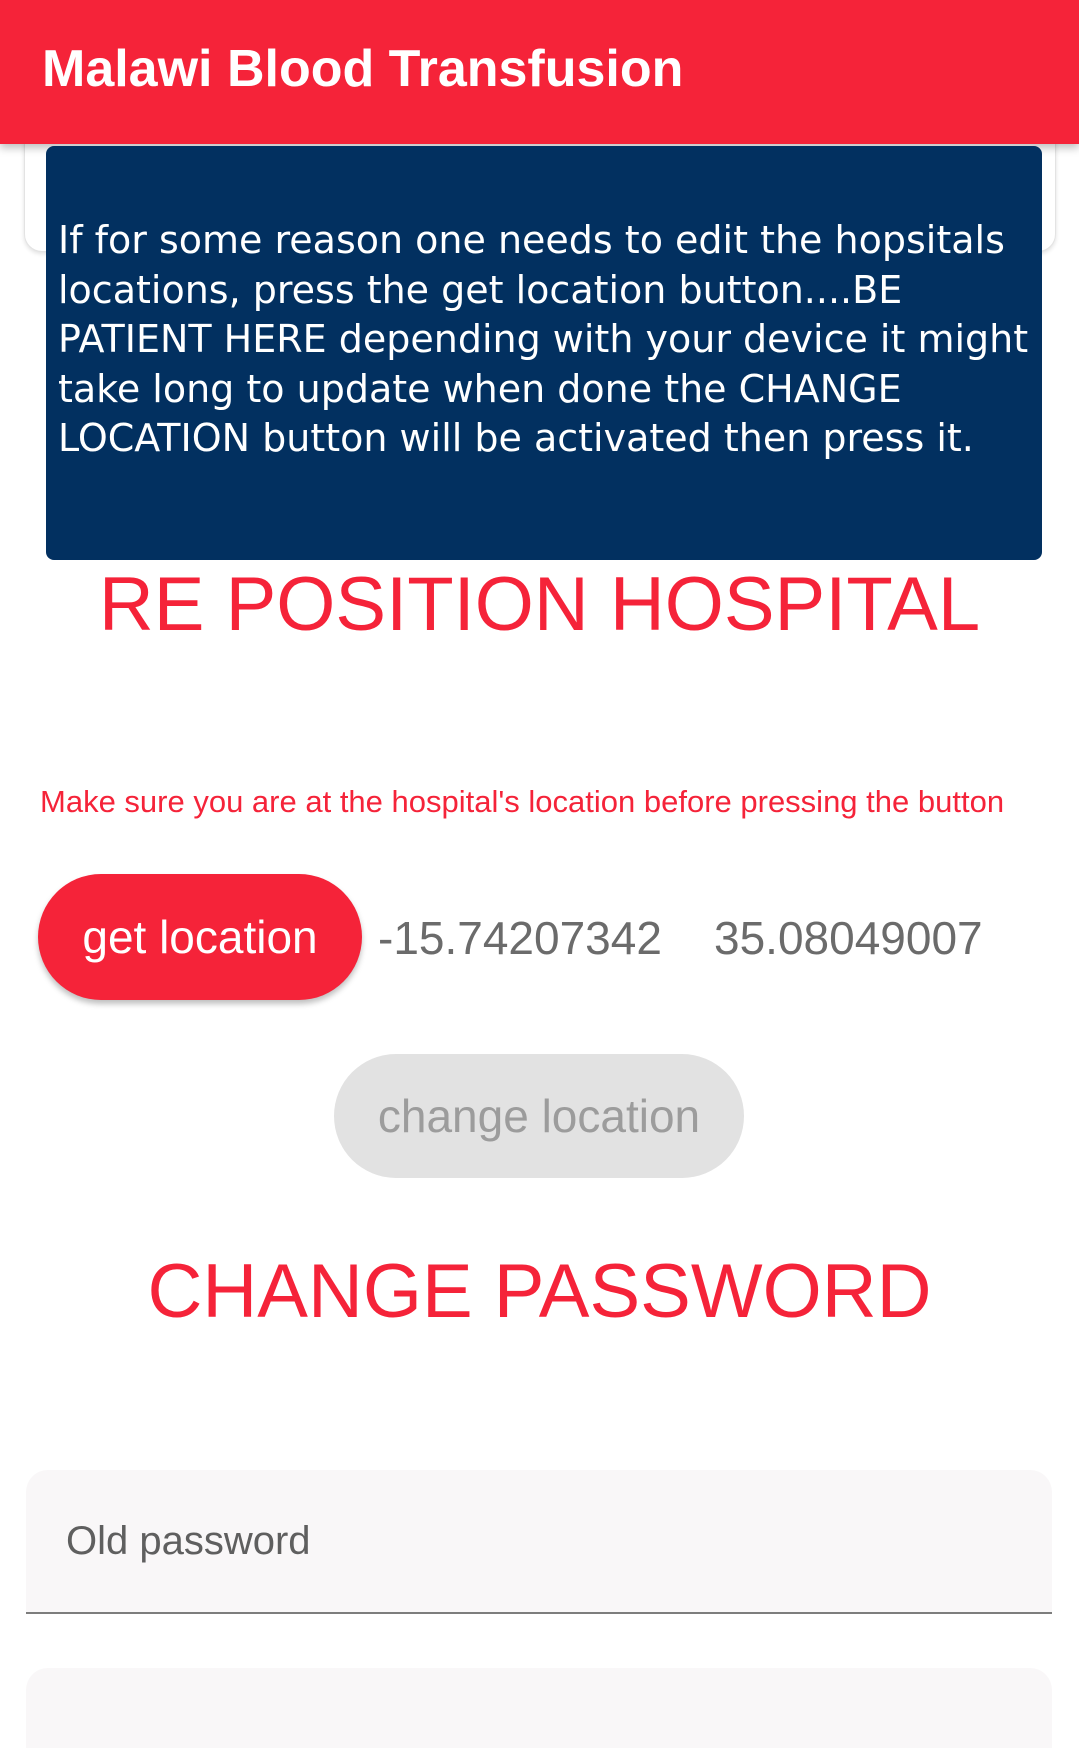 The image size is (1079, 1748). I want to click on change-location-button: change location, so click(539, 1116).